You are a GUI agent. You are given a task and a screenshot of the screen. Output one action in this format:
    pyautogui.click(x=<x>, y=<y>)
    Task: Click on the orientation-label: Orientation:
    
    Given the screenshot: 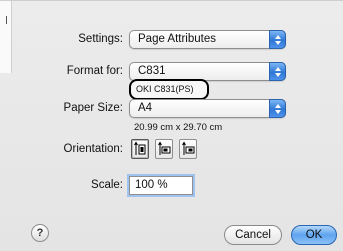 What is the action you would take?
    pyautogui.click(x=93, y=149)
    